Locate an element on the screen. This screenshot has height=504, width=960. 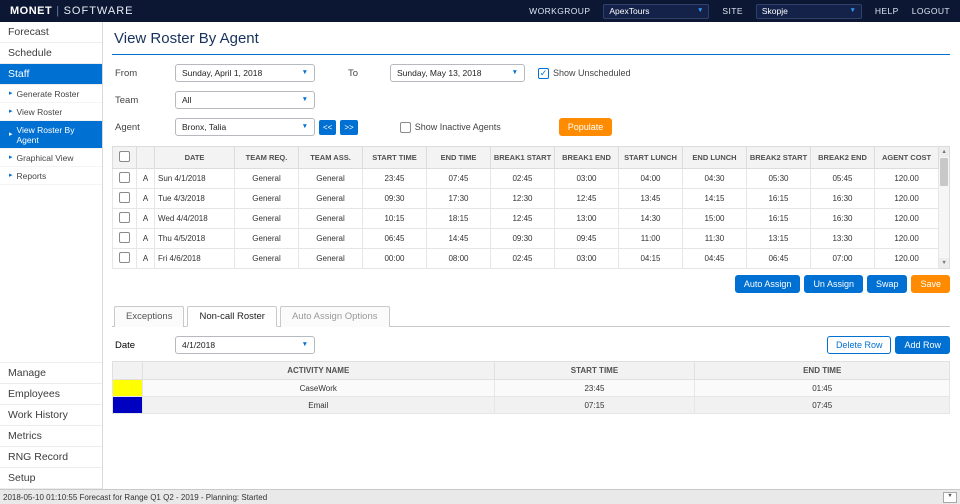
roster-header-team-ass: TEAM ASS. is located at coordinates (330, 157).